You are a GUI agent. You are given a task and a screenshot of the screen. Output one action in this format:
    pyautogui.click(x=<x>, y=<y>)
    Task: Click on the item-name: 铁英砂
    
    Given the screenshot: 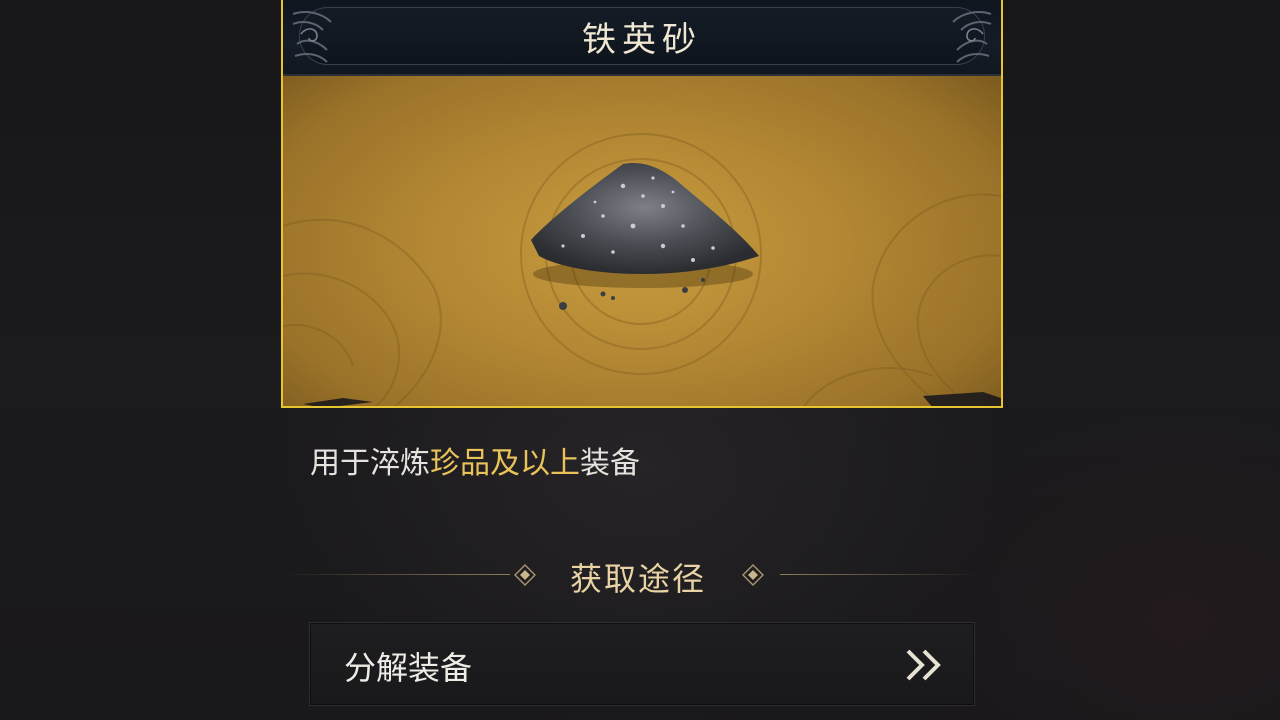 What is the action you would take?
    pyautogui.click(x=642, y=40)
    